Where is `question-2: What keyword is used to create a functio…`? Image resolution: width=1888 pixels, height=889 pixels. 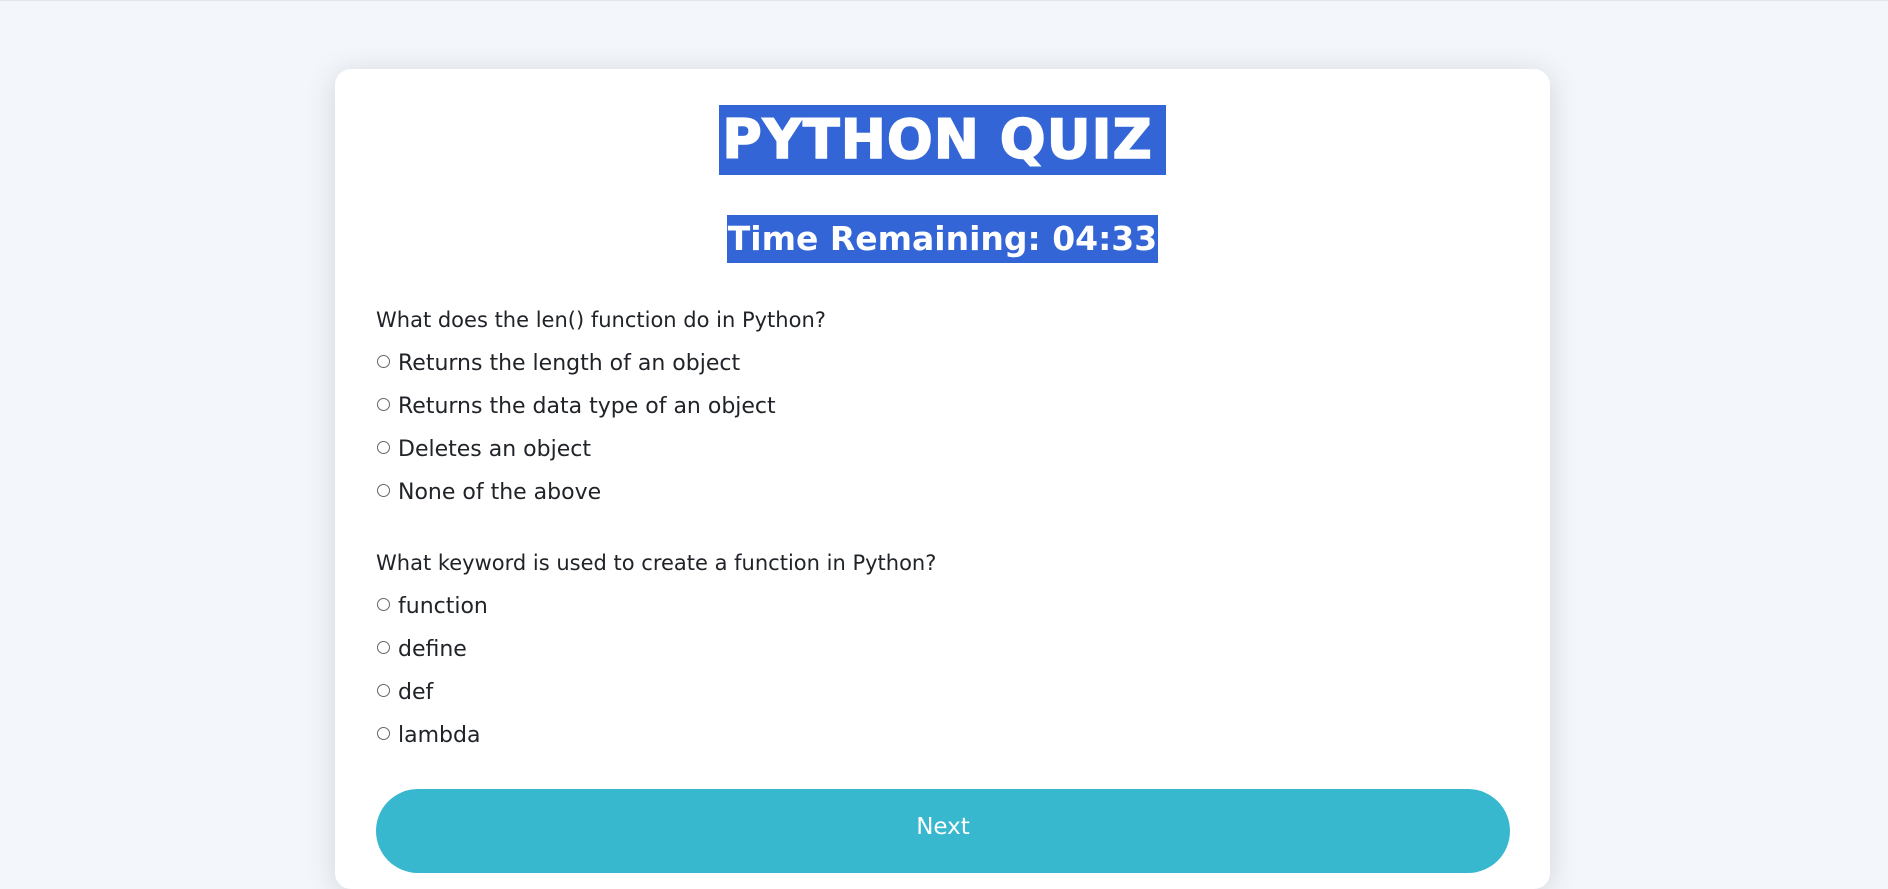 question-2: What keyword is used to create a functio… is located at coordinates (941, 653).